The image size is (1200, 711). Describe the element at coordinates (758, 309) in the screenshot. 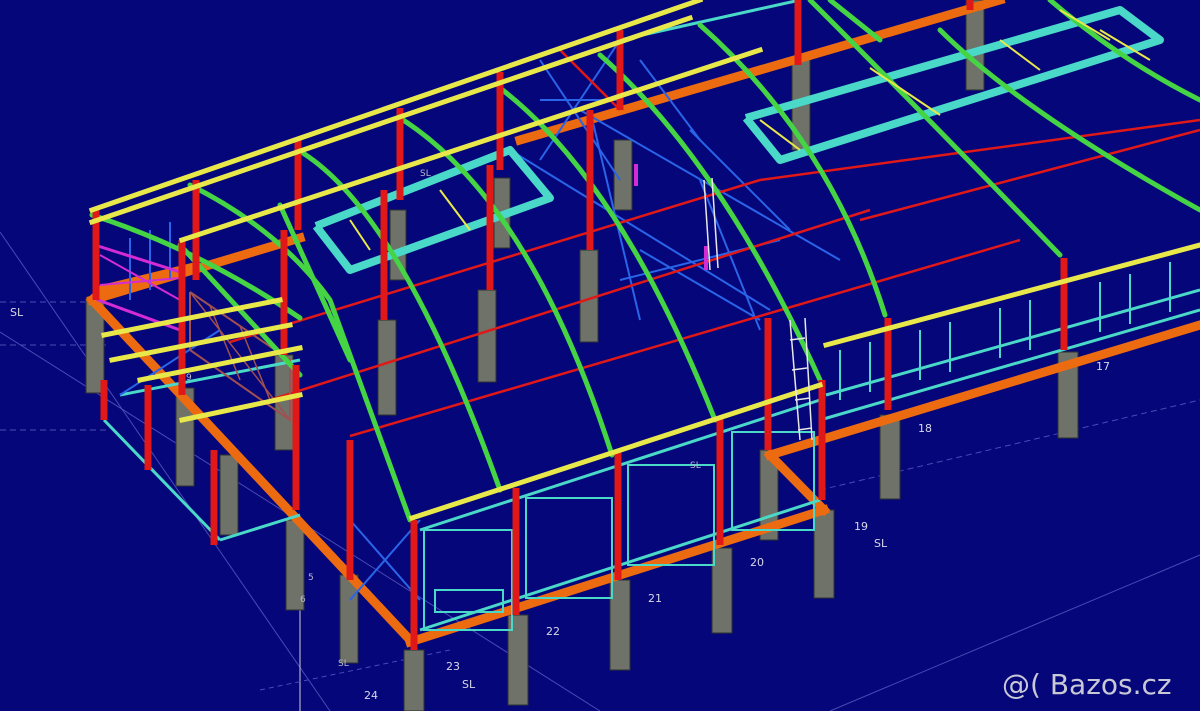

I see `ladders` at that location.